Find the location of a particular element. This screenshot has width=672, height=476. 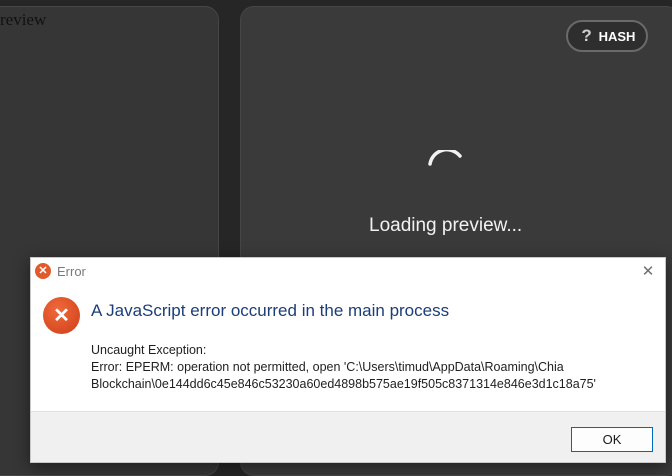

hash-button-label: HASH is located at coordinates (617, 36).